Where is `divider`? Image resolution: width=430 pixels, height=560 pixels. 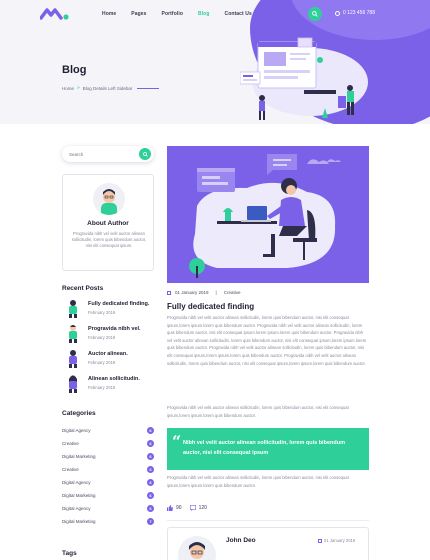 divider is located at coordinates (268, 520).